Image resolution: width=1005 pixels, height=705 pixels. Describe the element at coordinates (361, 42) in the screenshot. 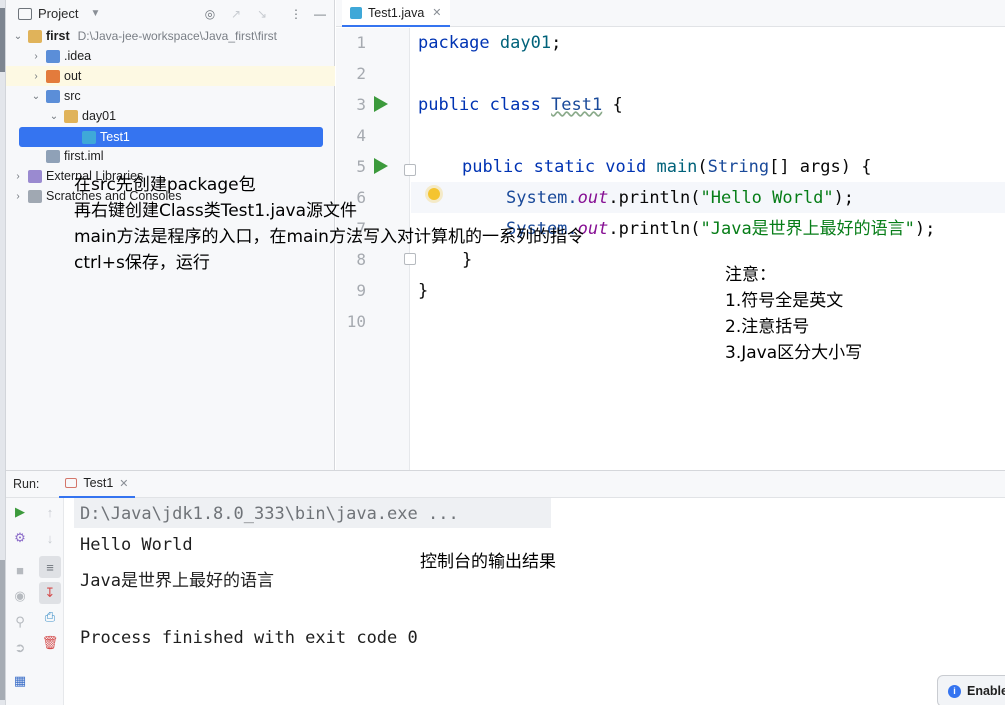

I see `line-number: 1` at that location.